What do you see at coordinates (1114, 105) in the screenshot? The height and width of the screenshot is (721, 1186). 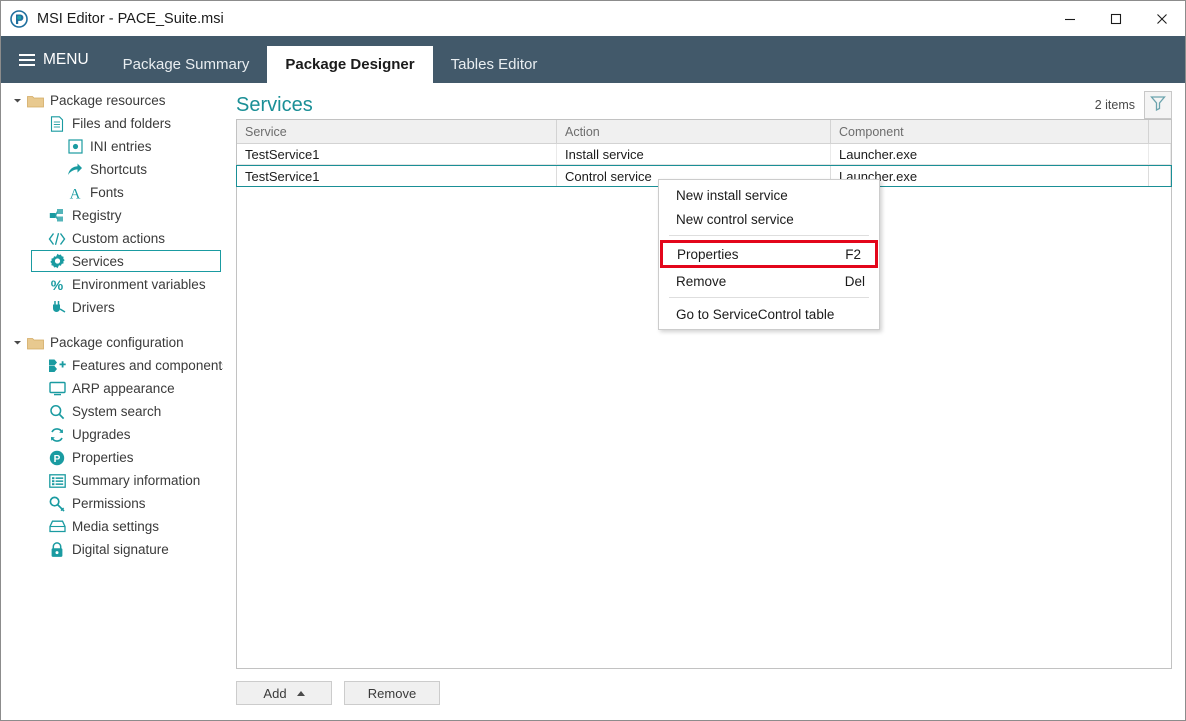 I see `items-count-label: 2 items` at bounding box center [1114, 105].